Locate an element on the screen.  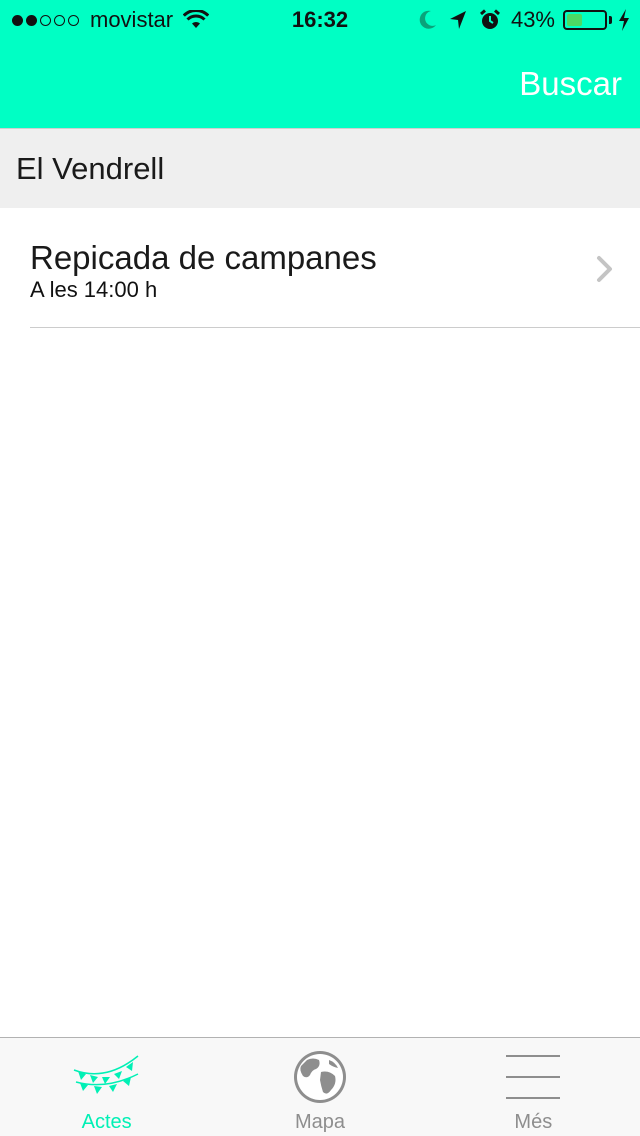
battery-level is located at coordinates (574, 20).